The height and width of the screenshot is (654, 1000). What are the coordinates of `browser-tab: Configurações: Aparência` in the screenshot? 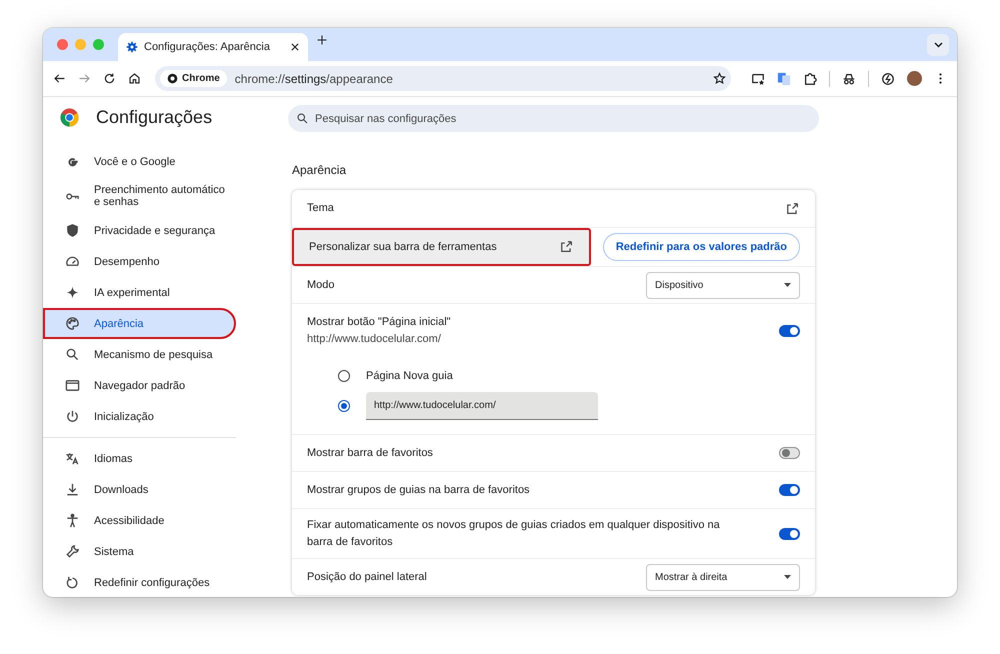 It's located at (213, 47).